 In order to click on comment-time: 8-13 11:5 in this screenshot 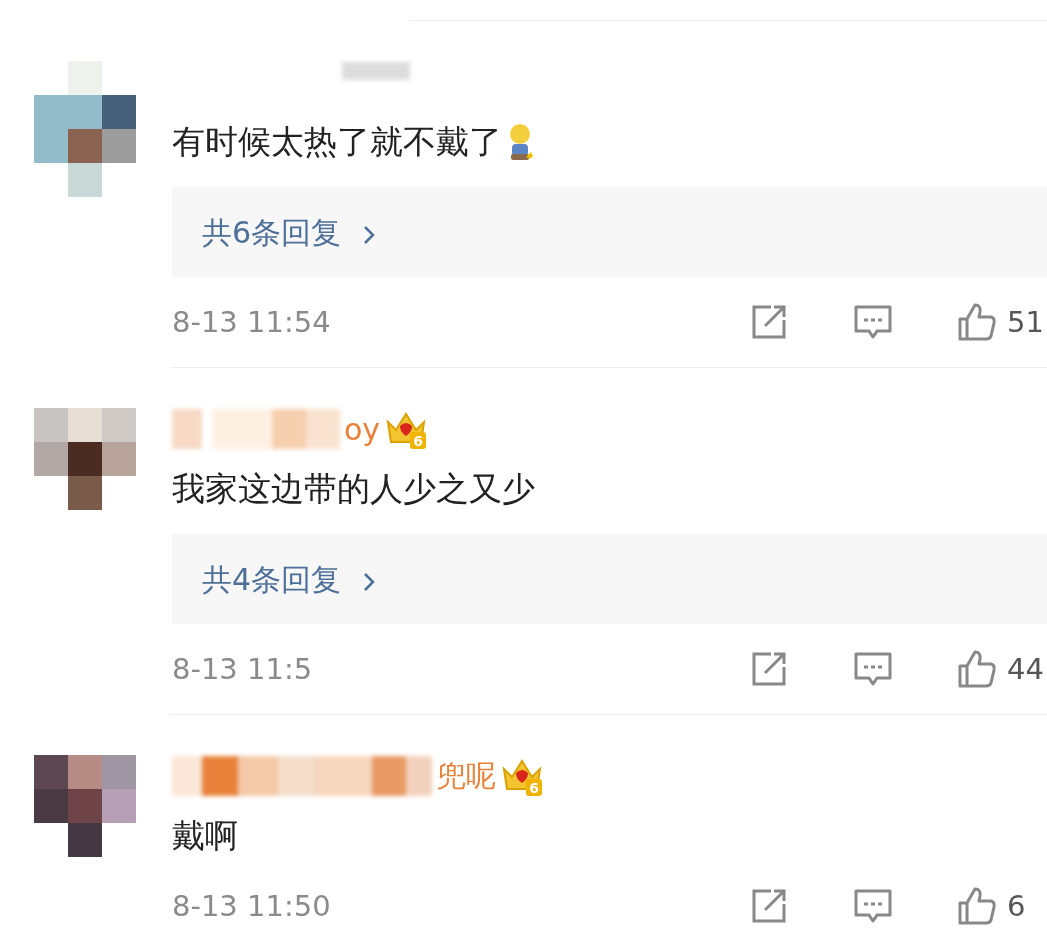, I will do `click(243, 669)`.